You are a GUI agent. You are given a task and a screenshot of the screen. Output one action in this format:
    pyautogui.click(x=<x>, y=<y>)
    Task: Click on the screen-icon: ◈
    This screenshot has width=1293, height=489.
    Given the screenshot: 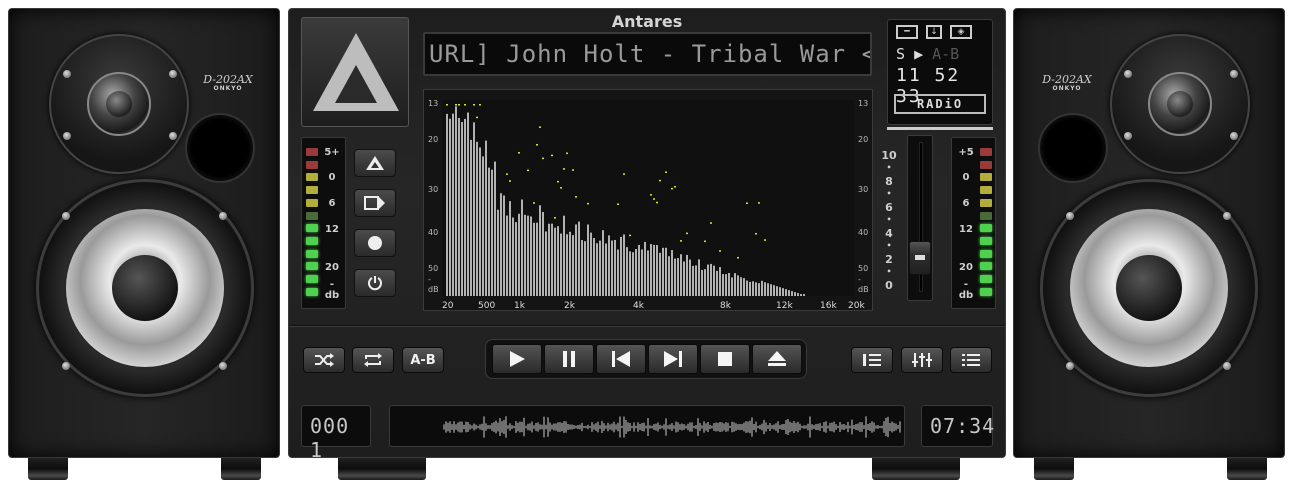 What is the action you would take?
    pyautogui.click(x=961, y=32)
    